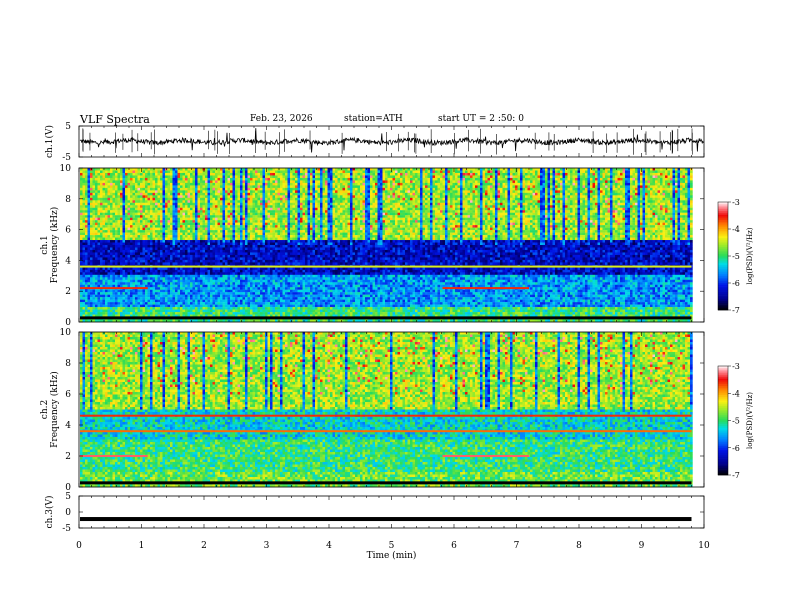 Image resolution: width=792 pixels, height=612 pixels. What do you see at coordinates (68, 127) in the screenshot?
I see `y-tick-label: 5` at bounding box center [68, 127].